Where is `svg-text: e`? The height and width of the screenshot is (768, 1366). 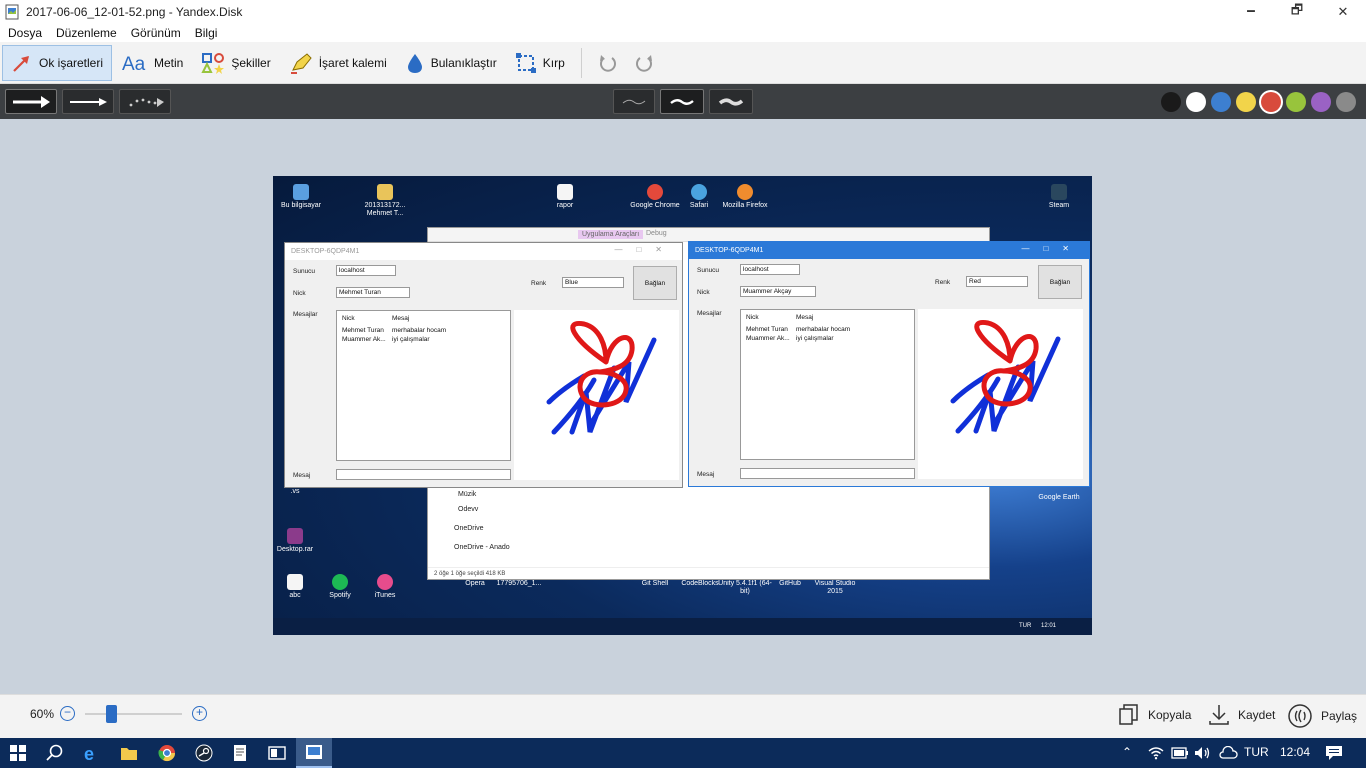 svg-text: e is located at coordinates (89, 753).